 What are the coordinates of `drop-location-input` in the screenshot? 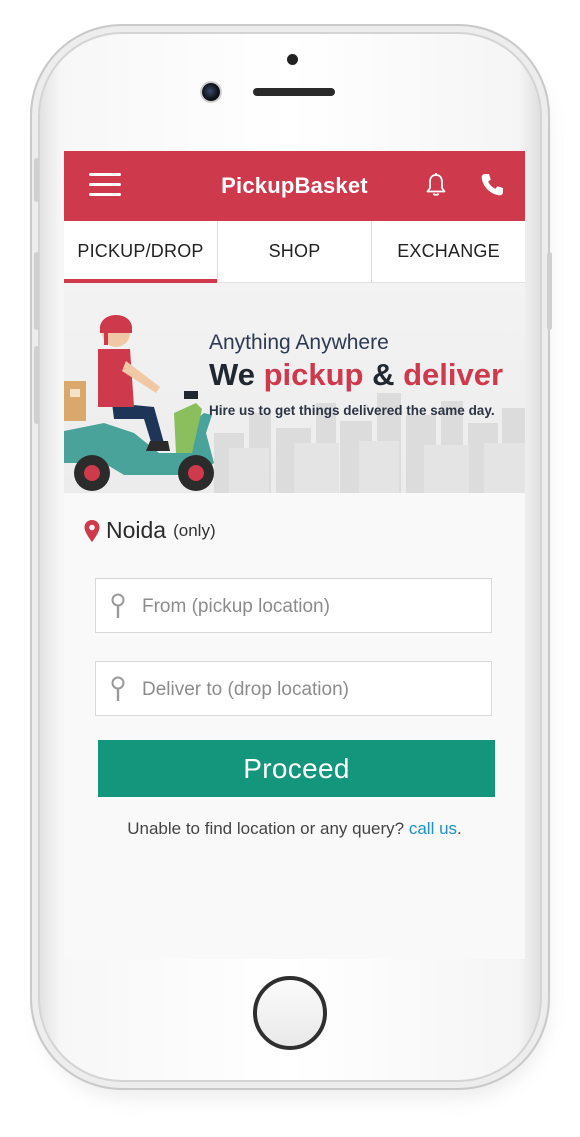 It's located at (312, 689).